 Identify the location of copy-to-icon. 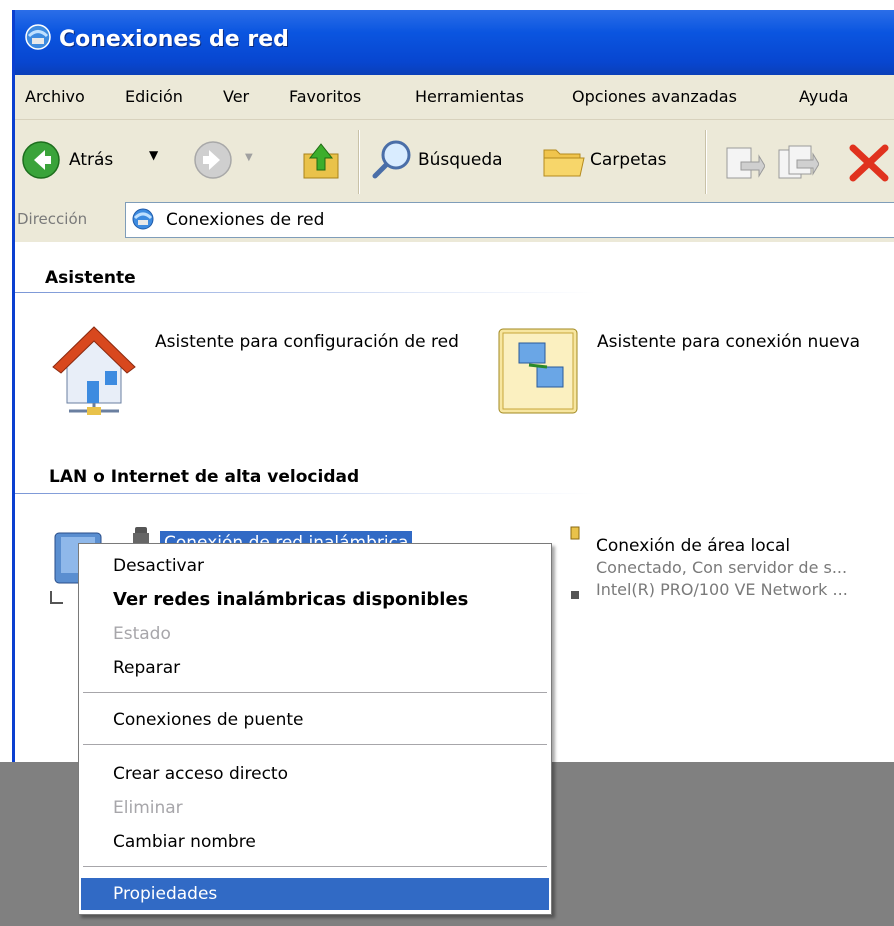
(797, 163).